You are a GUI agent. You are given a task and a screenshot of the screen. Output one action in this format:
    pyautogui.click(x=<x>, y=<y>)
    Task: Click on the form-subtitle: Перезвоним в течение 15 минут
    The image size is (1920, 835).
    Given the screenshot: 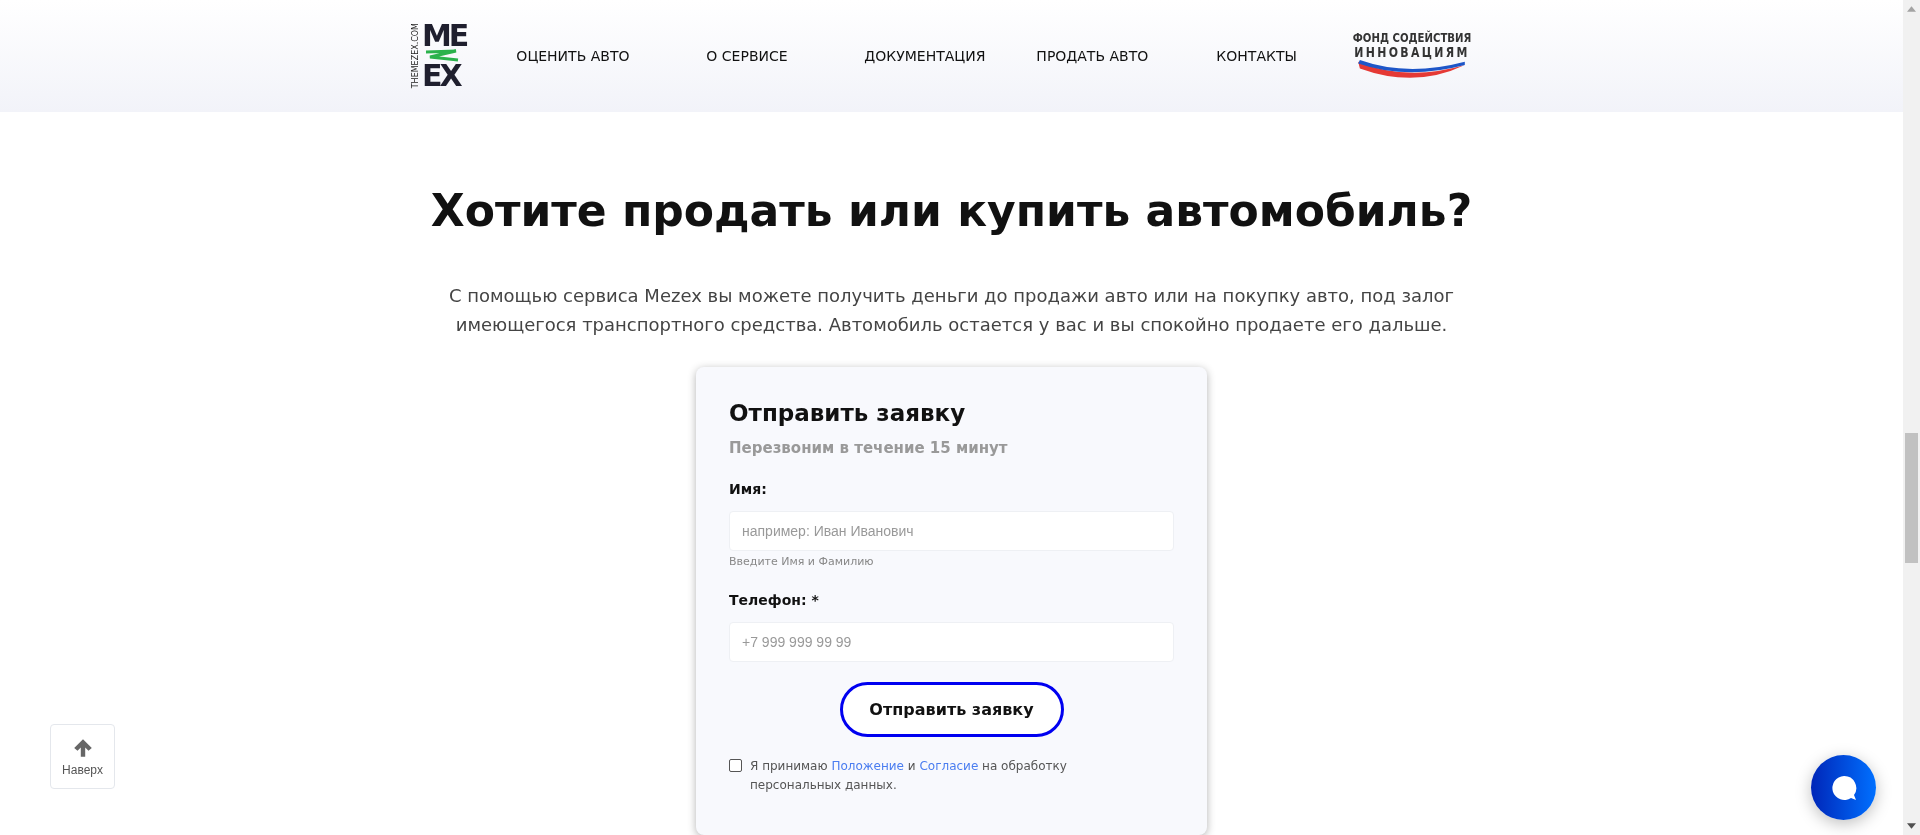 What is the action you would take?
    pyautogui.click(x=869, y=448)
    